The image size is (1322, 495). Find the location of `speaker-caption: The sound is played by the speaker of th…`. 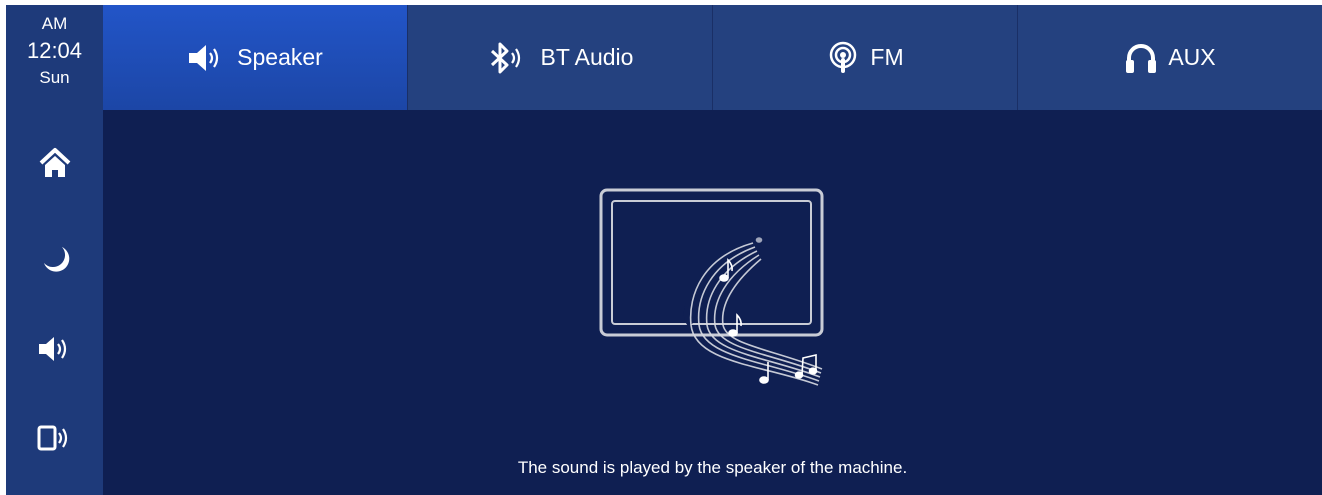

speaker-caption: The sound is played by the speaker of th… is located at coordinates (712, 467).